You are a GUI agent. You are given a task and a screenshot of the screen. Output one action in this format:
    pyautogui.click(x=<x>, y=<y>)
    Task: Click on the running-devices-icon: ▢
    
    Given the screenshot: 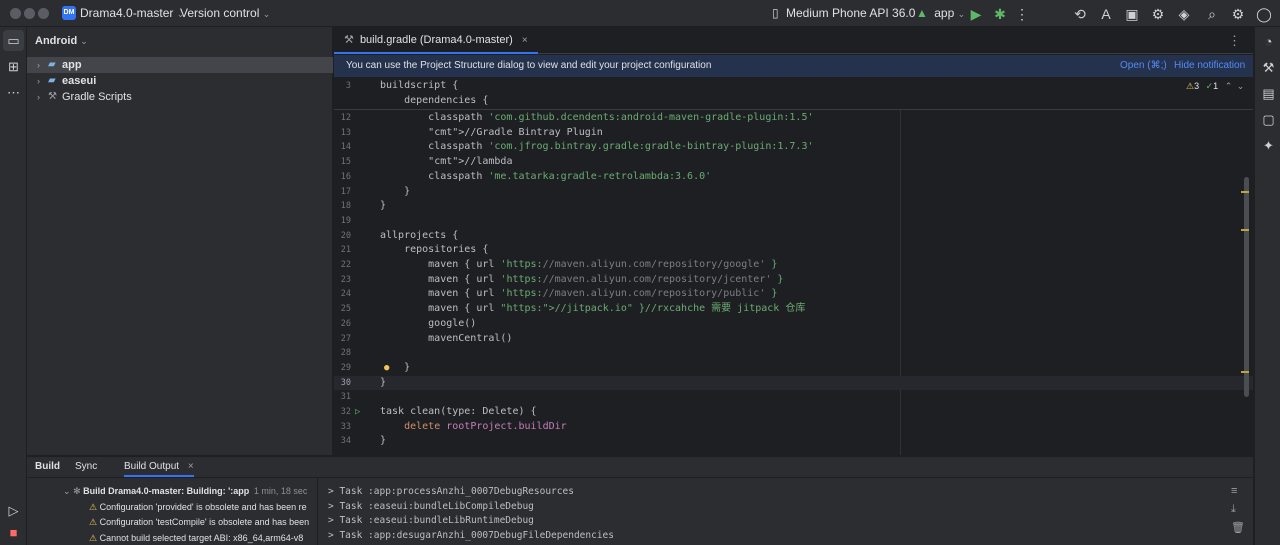 What is the action you would take?
    pyautogui.click(x=1268, y=119)
    